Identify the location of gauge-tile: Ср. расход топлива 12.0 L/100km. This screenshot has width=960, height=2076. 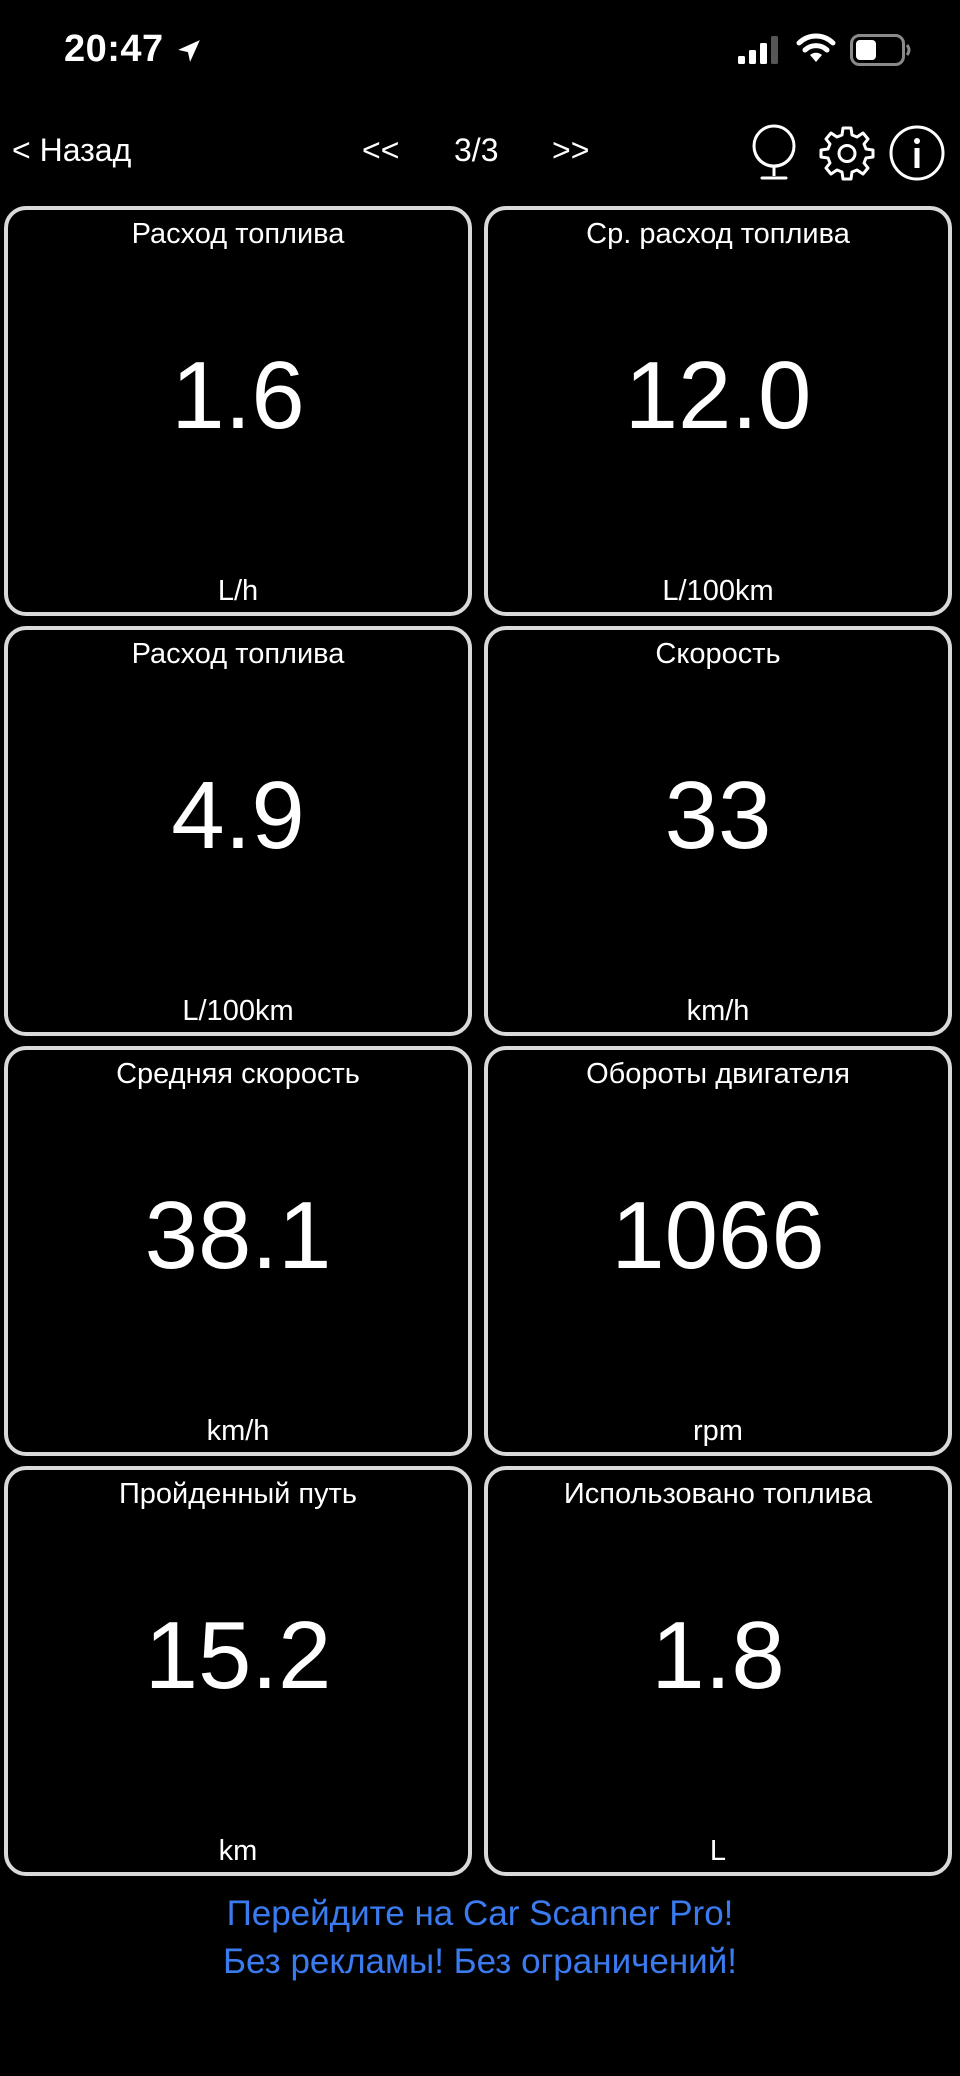
(718, 411).